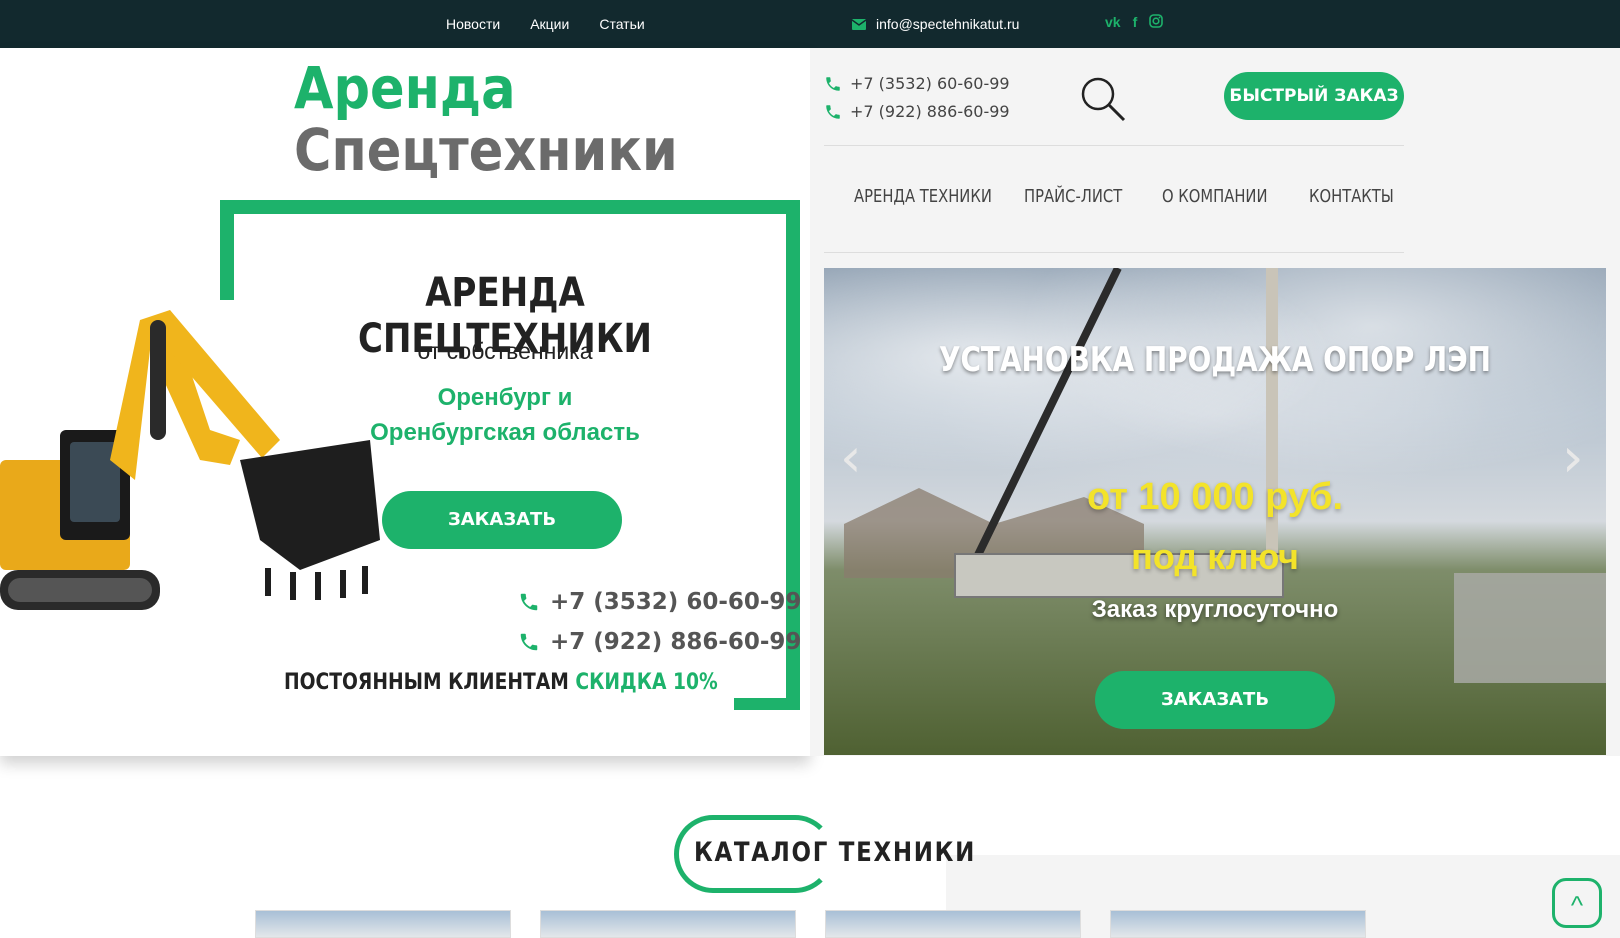 The width and height of the screenshot is (1620, 938). I want to click on header-divider-top, so click(1114, 145).